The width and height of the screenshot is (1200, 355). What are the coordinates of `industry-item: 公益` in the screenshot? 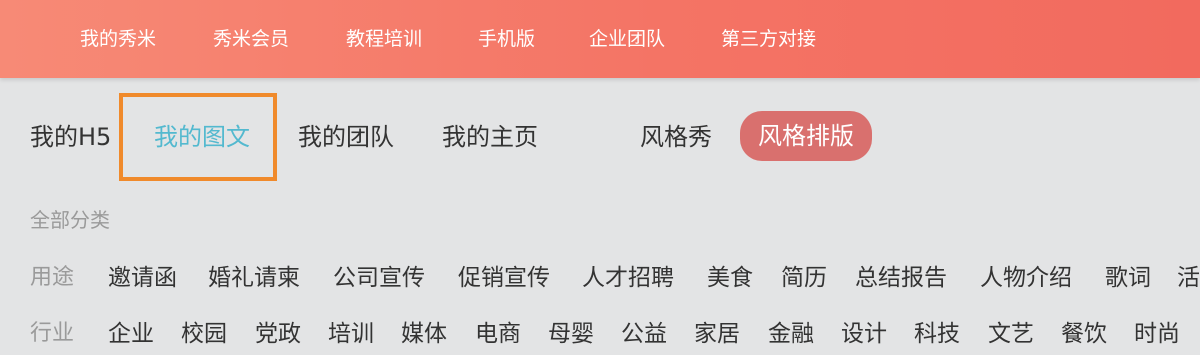 It's located at (644, 331).